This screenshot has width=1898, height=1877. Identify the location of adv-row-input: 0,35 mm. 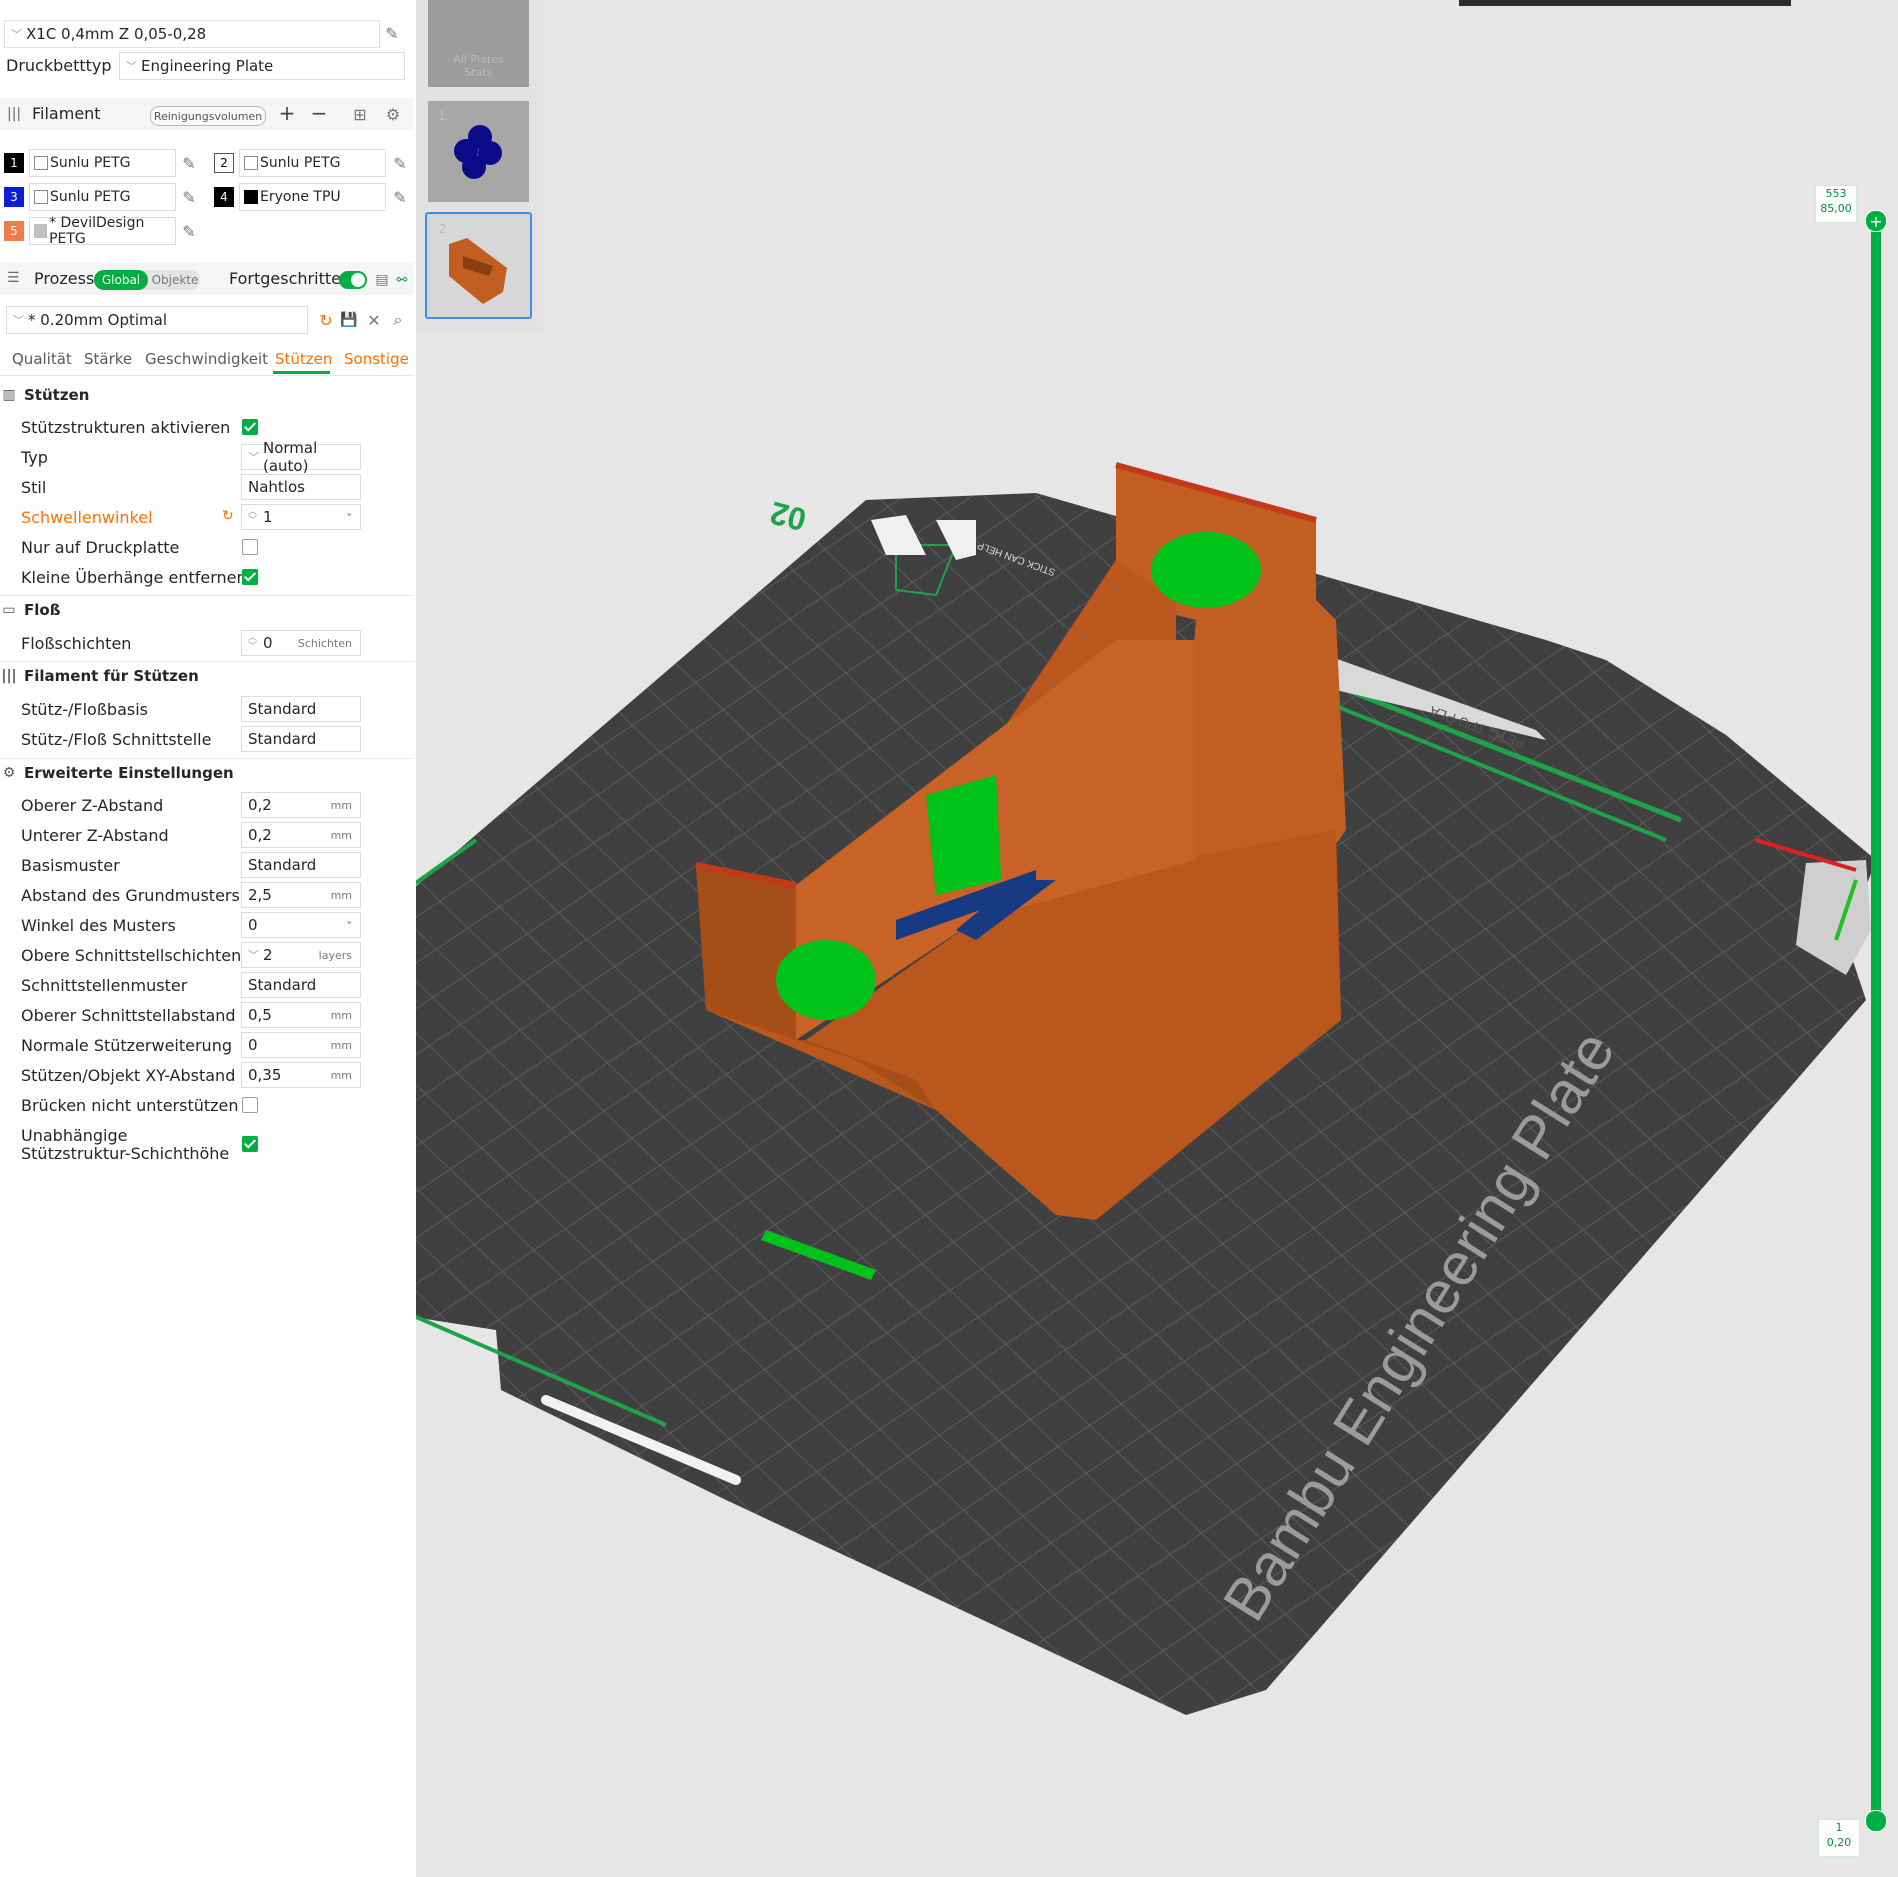
(301, 1075).